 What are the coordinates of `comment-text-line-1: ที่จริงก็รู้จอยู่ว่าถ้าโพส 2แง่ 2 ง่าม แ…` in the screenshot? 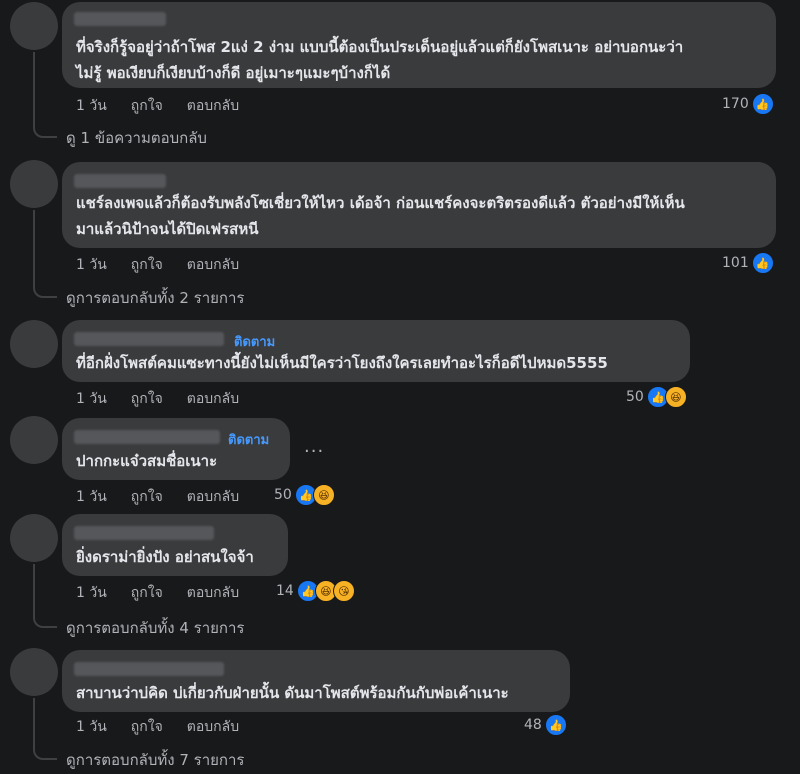 It's located at (380, 47).